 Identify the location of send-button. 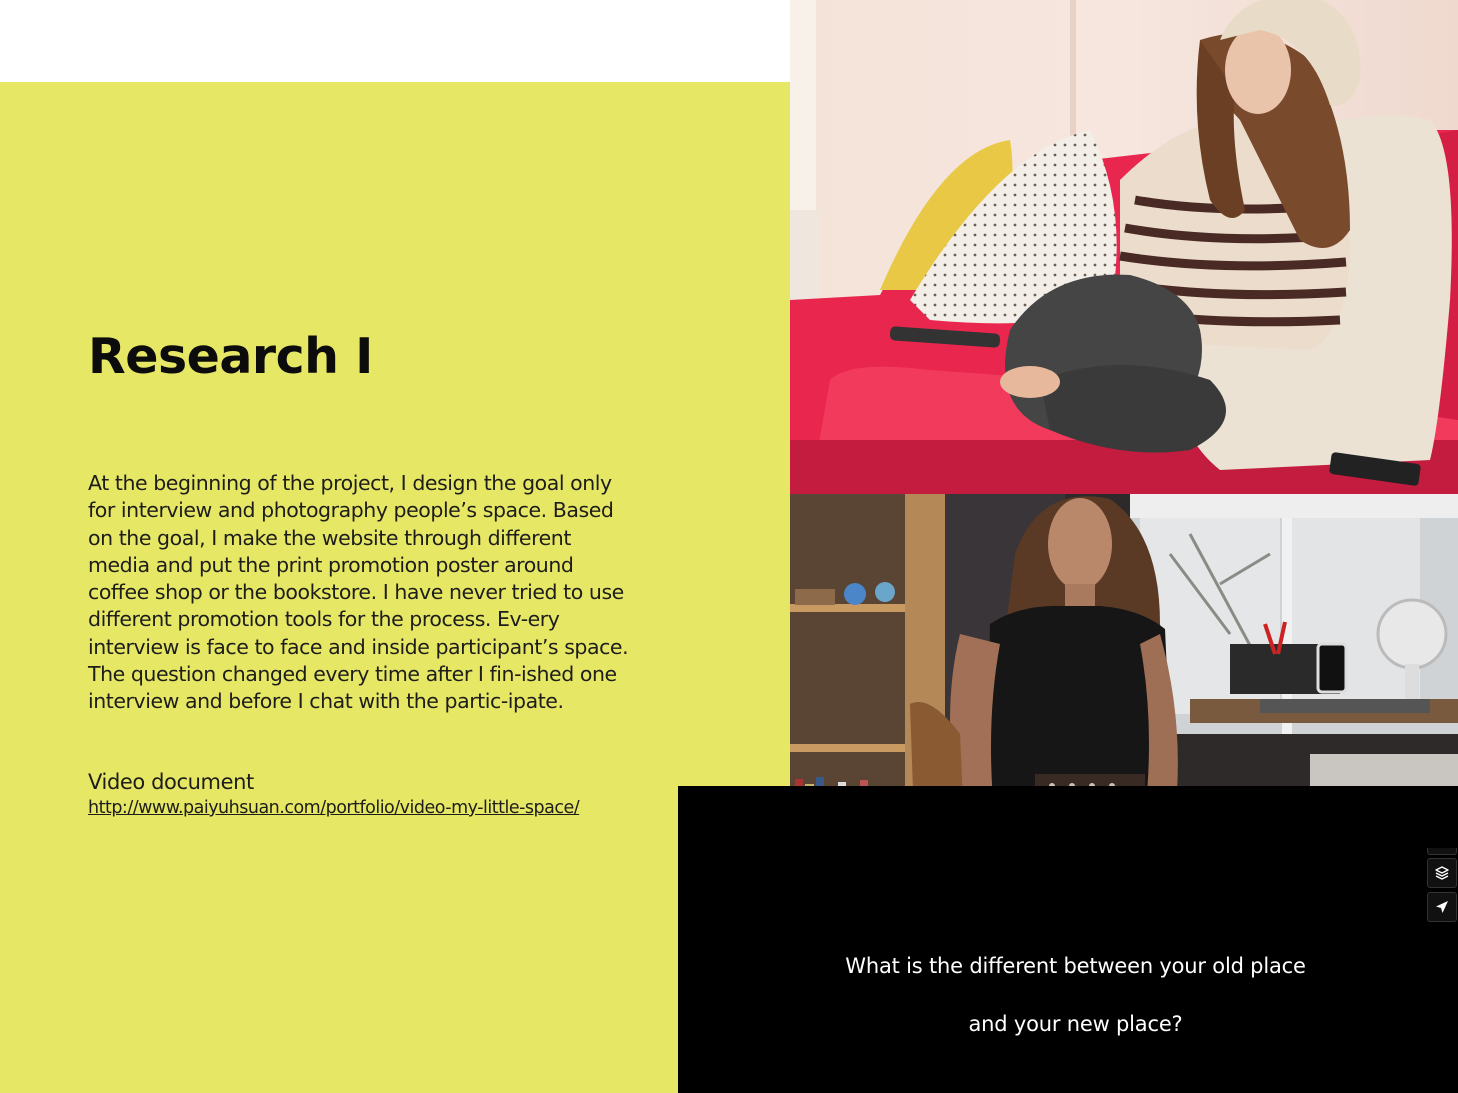
(1442, 907).